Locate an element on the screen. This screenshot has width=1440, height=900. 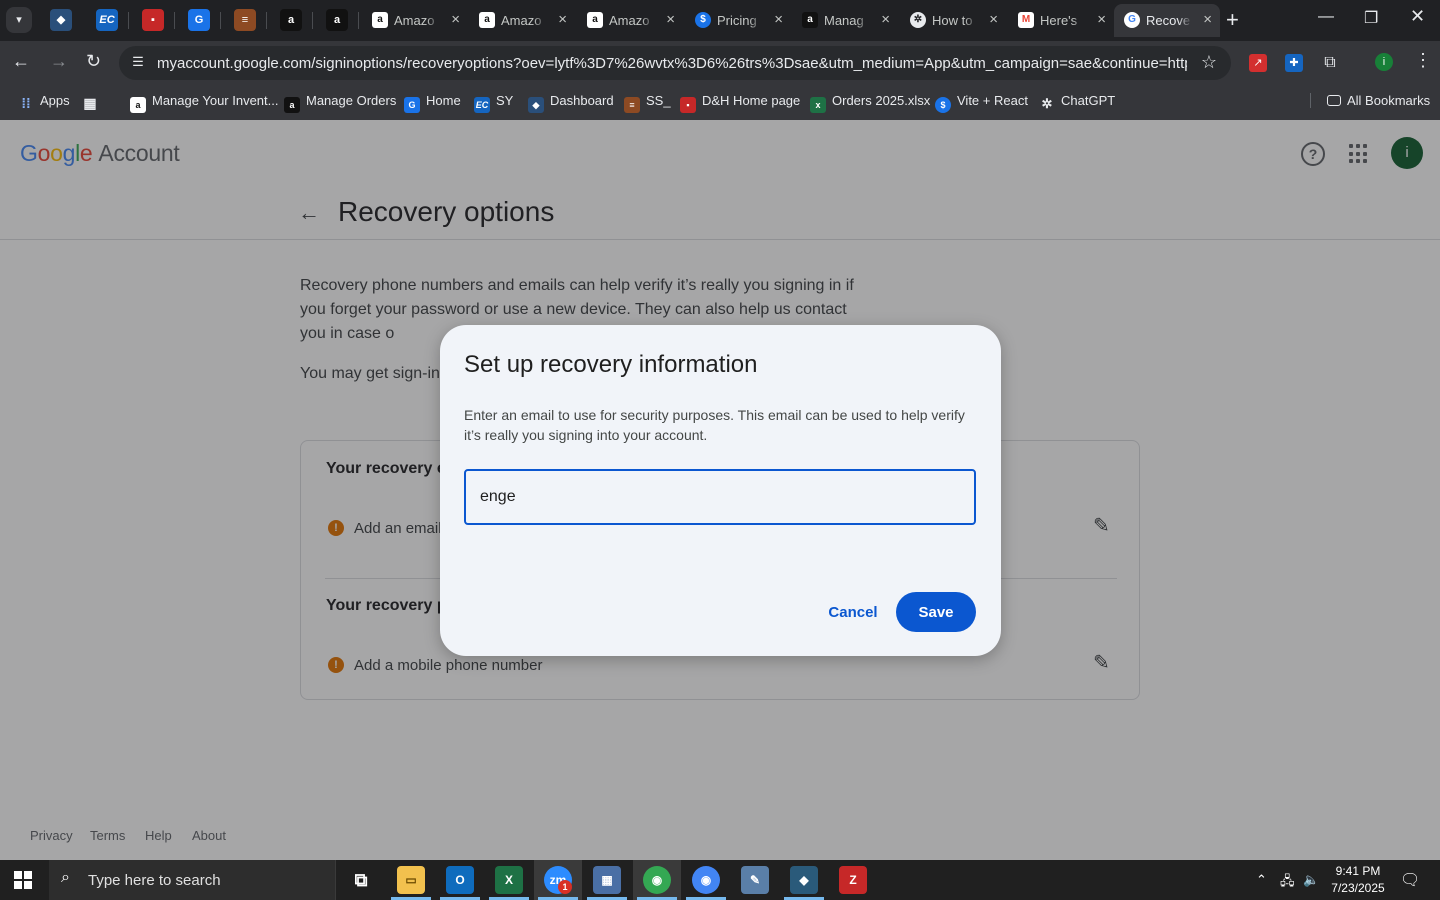
all-bookmarks: All Bookmarks is located at coordinates (1370, 100).